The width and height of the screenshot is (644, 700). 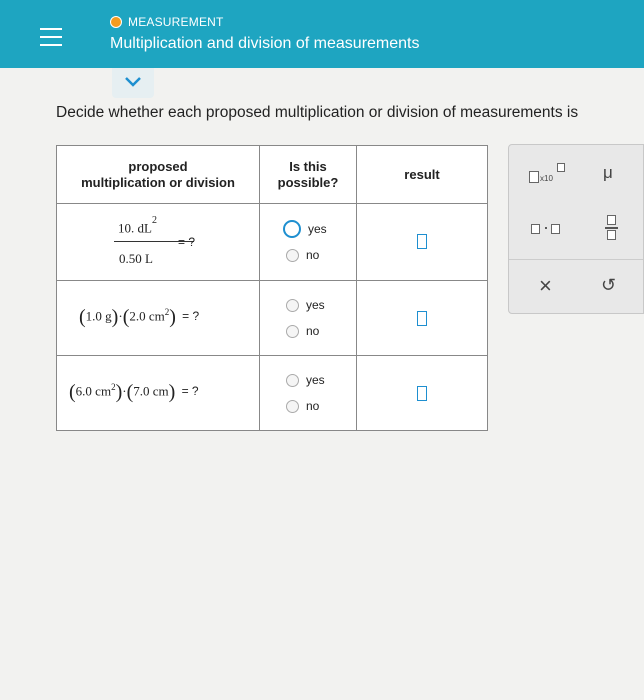 I want to click on expression-cell: 10. dL2 0.50 L = ?, so click(x=158, y=242).